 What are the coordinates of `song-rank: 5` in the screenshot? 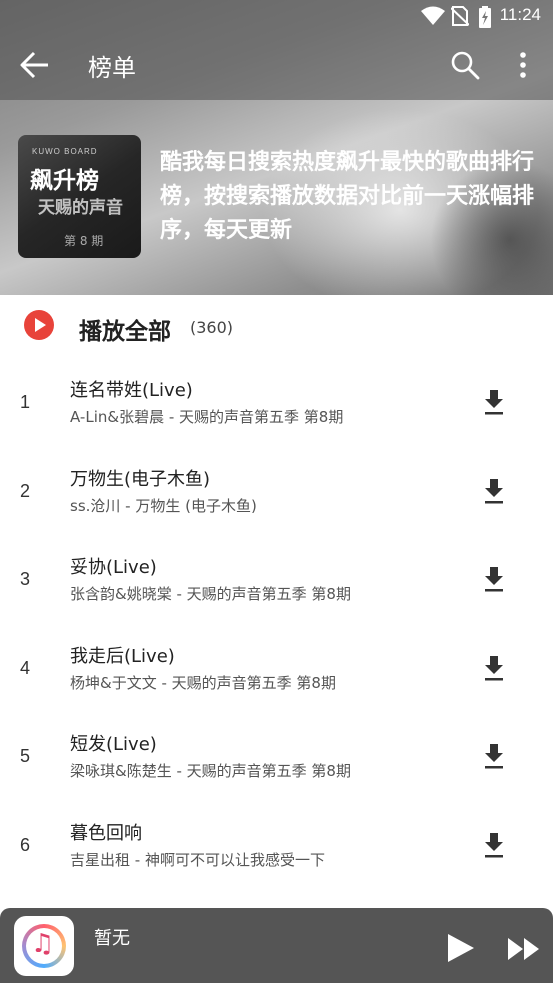 It's located at (25, 756).